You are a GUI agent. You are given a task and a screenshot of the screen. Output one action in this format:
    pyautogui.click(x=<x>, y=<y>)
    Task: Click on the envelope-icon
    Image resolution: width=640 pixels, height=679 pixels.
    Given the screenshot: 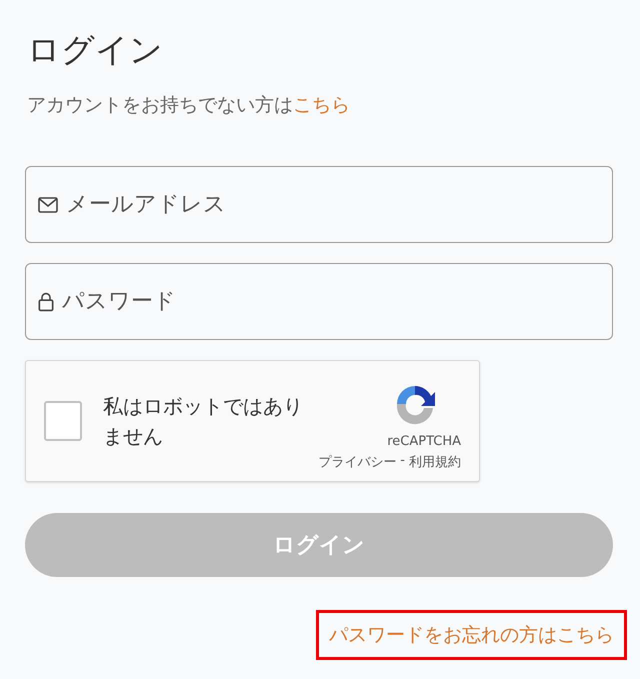 What is the action you would take?
    pyautogui.click(x=48, y=204)
    